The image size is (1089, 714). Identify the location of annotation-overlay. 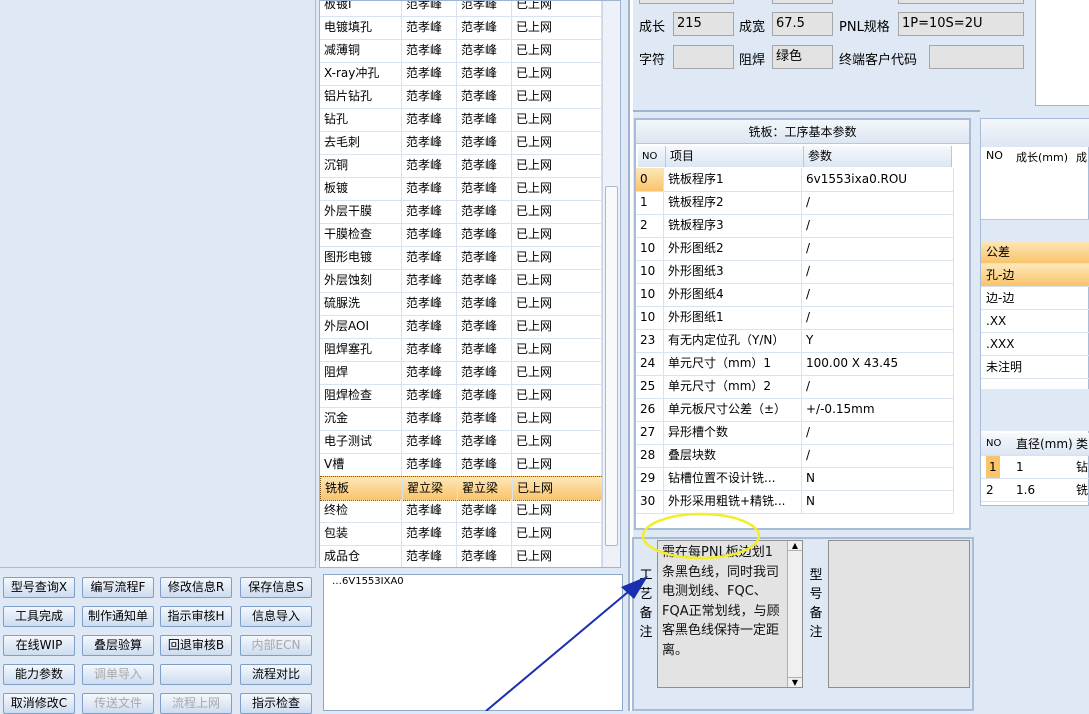
(623, 611).